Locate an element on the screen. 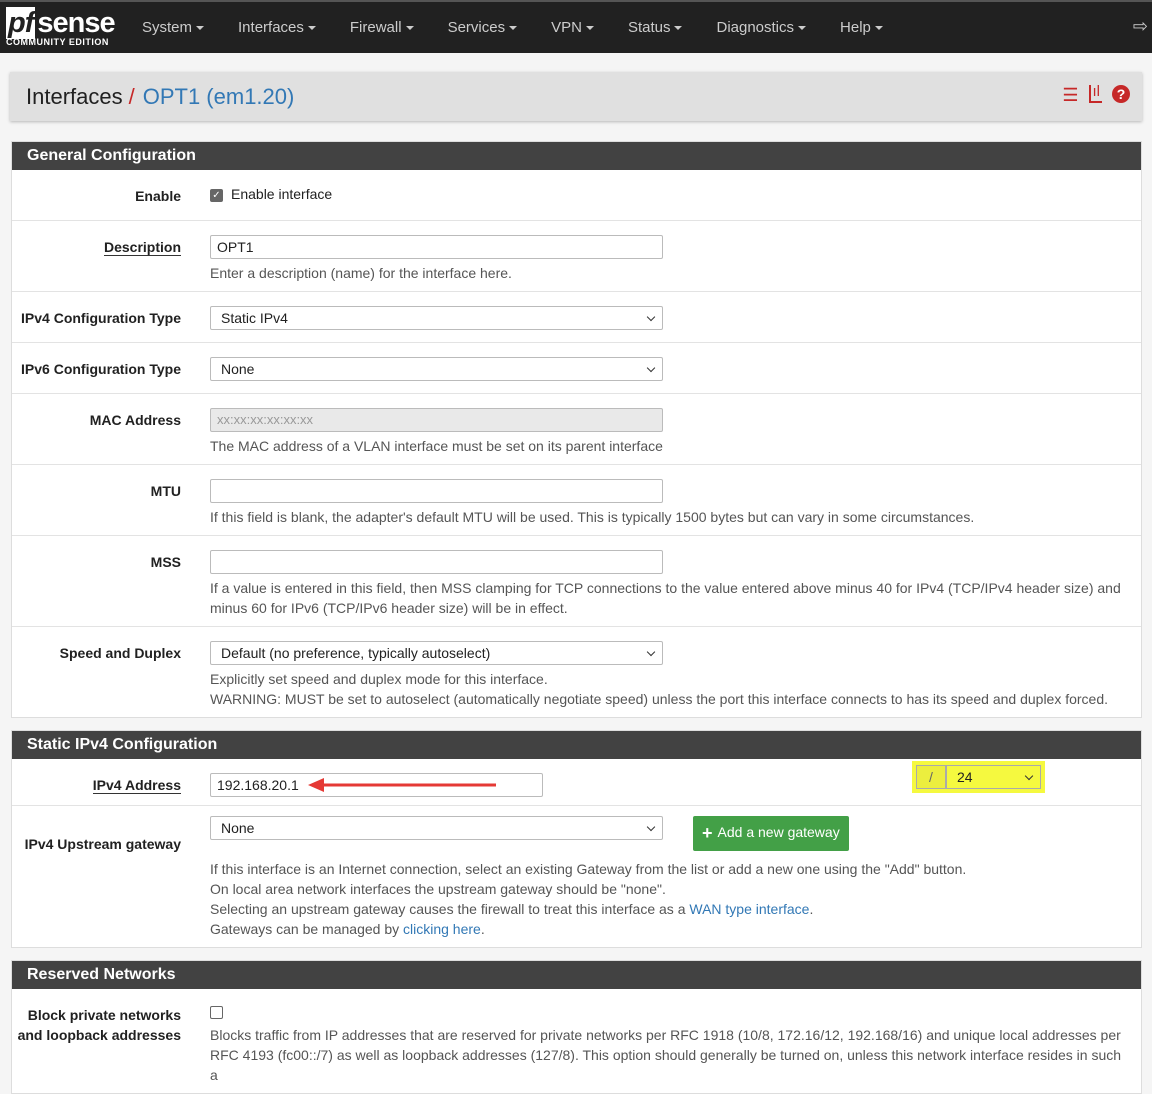 This screenshot has height=1094, width=1152. mac-input: xx:xx:xx:xx:xx:xx is located at coordinates (436, 420).